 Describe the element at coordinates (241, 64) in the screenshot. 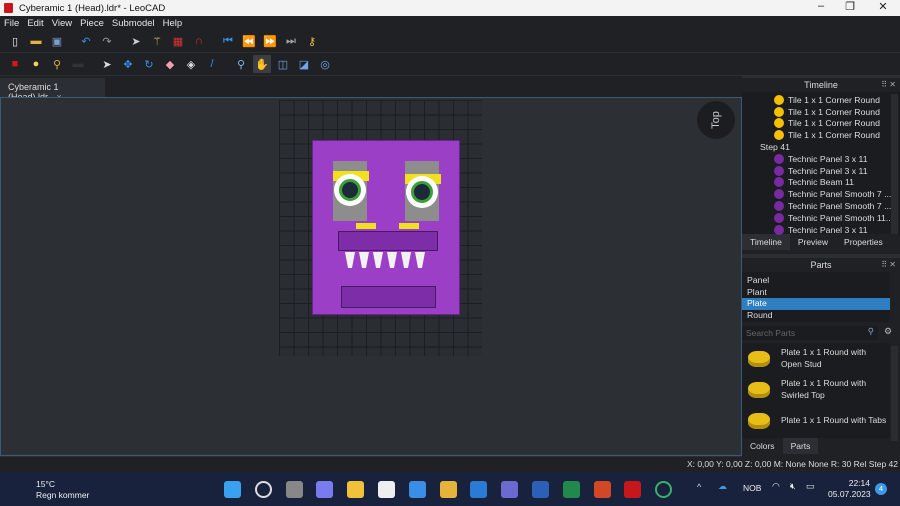

I see `zoom-icon: ⚲` at that location.